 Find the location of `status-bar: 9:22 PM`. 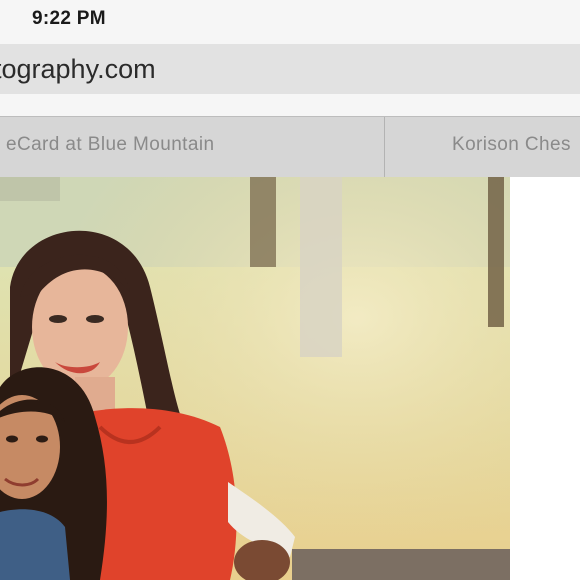

status-bar: 9:22 PM is located at coordinates (290, 20).